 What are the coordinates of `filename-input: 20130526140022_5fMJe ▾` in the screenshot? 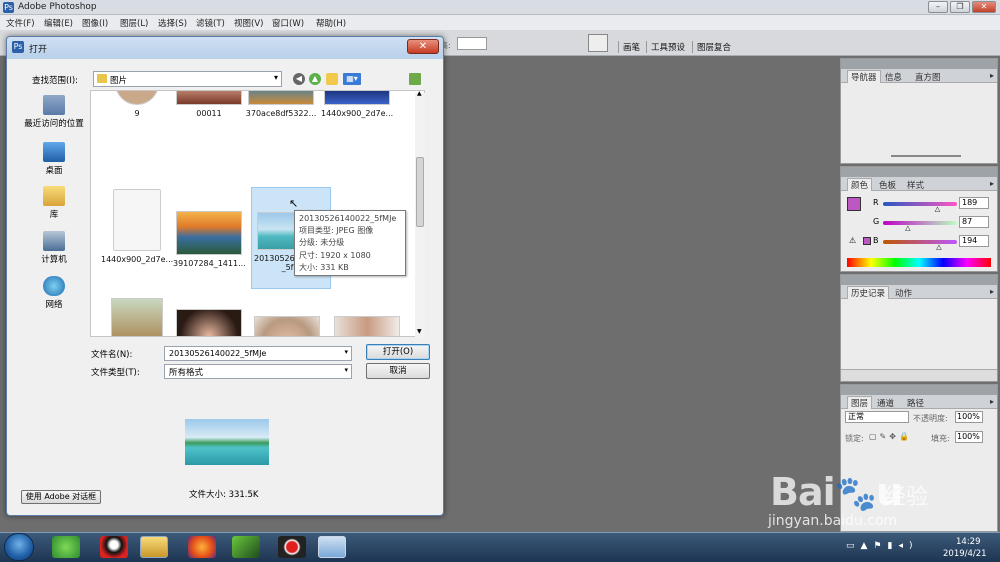 It's located at (258, 353).